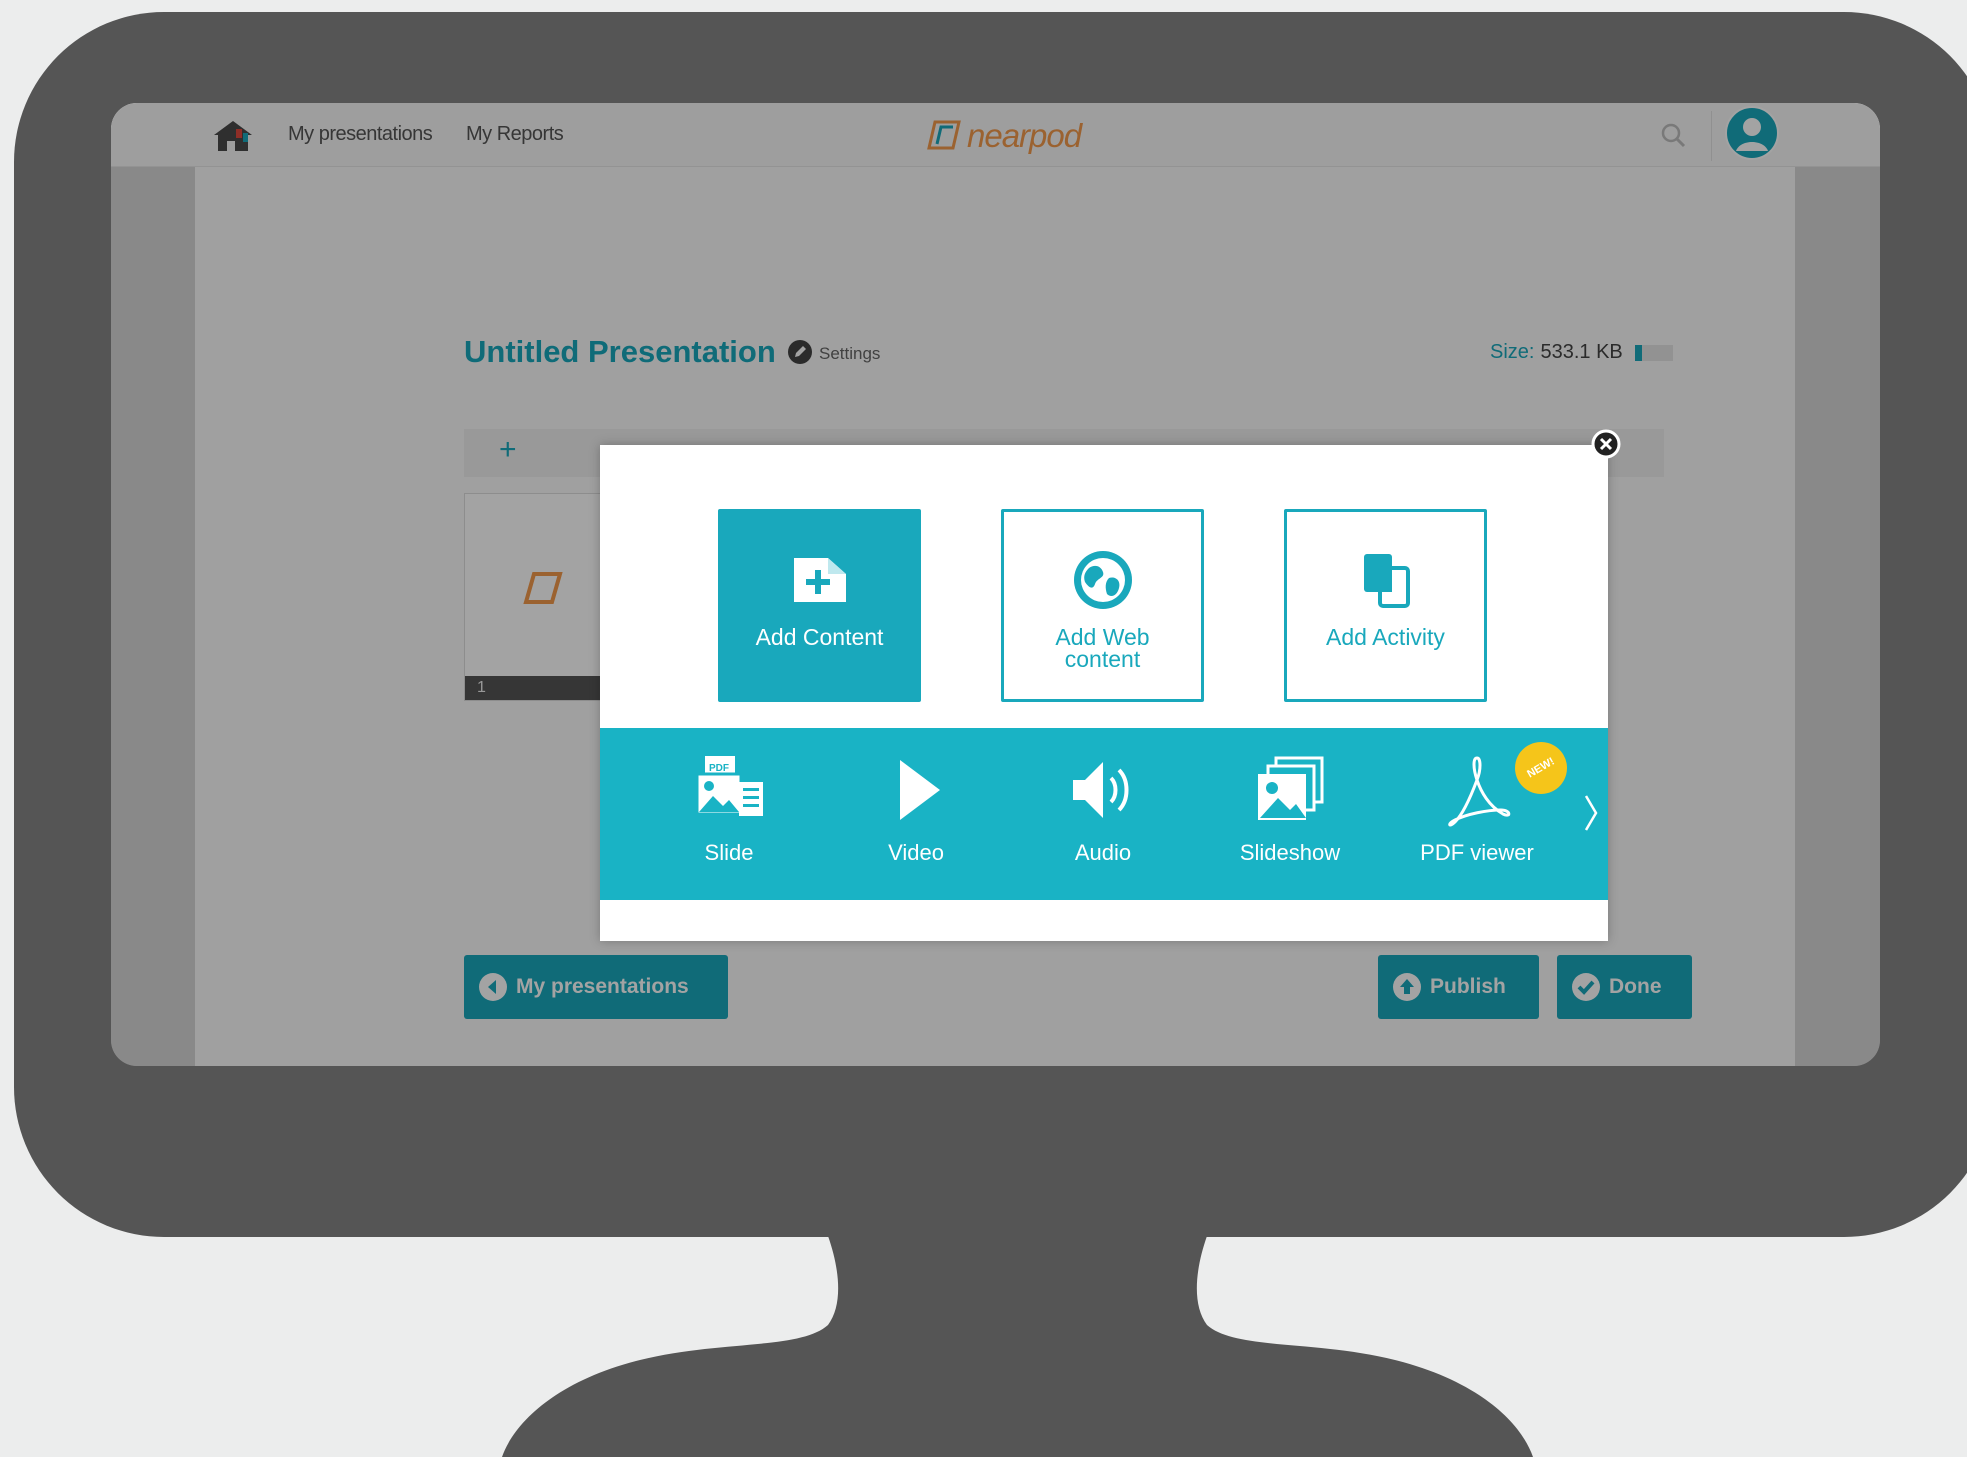 The image size is (1967, 1457). What do you see at coordinates (819, 605) in the screenshot?
I see `add-content-card: Add Content` at bounding box center [819, 605].